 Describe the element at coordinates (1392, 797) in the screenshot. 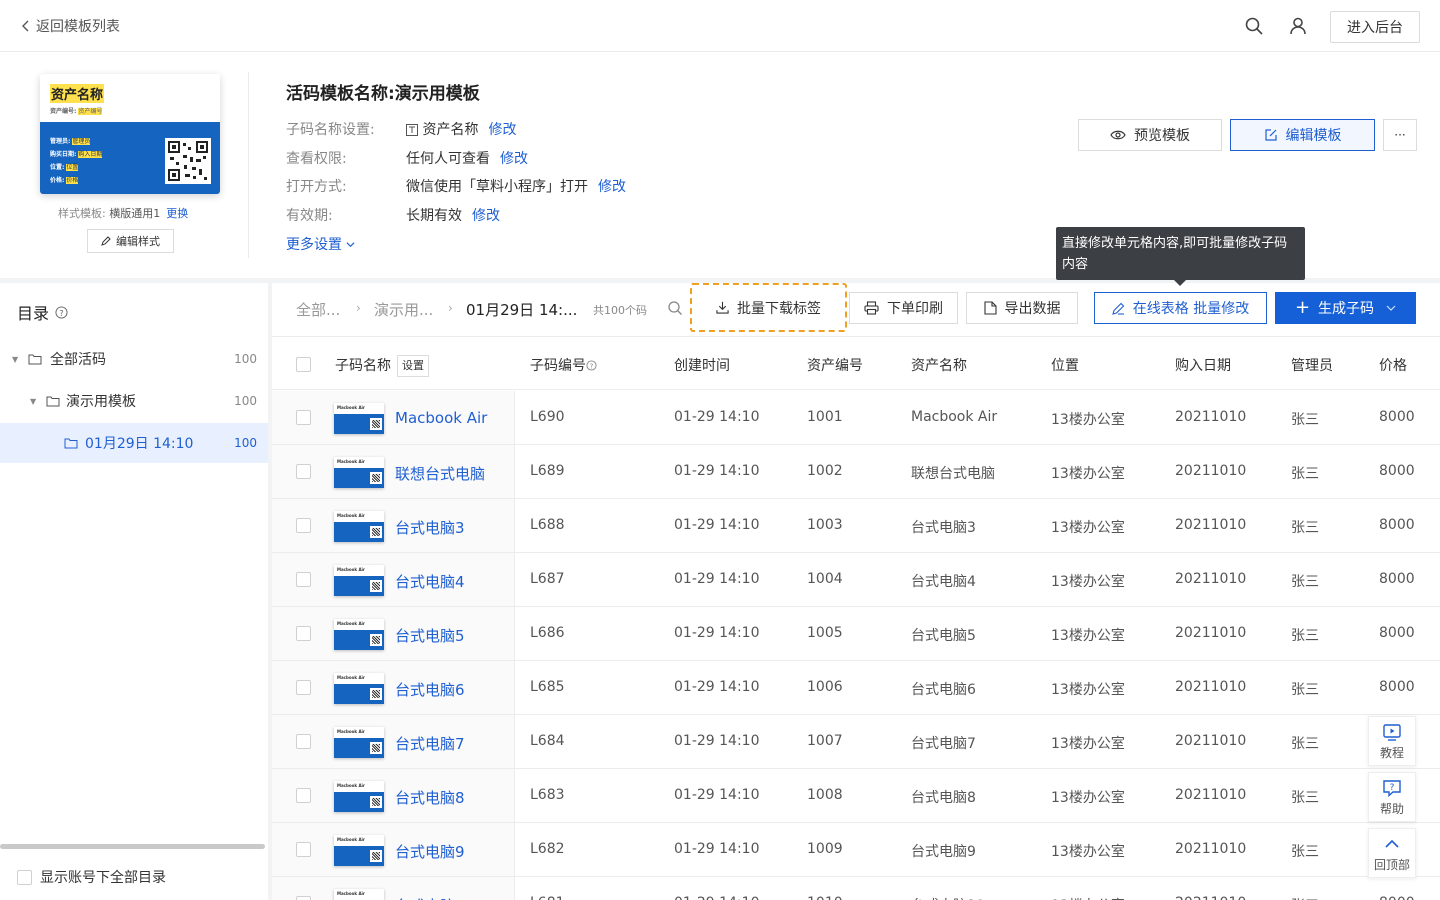

I see `help-button: ? 帮助` at that location.